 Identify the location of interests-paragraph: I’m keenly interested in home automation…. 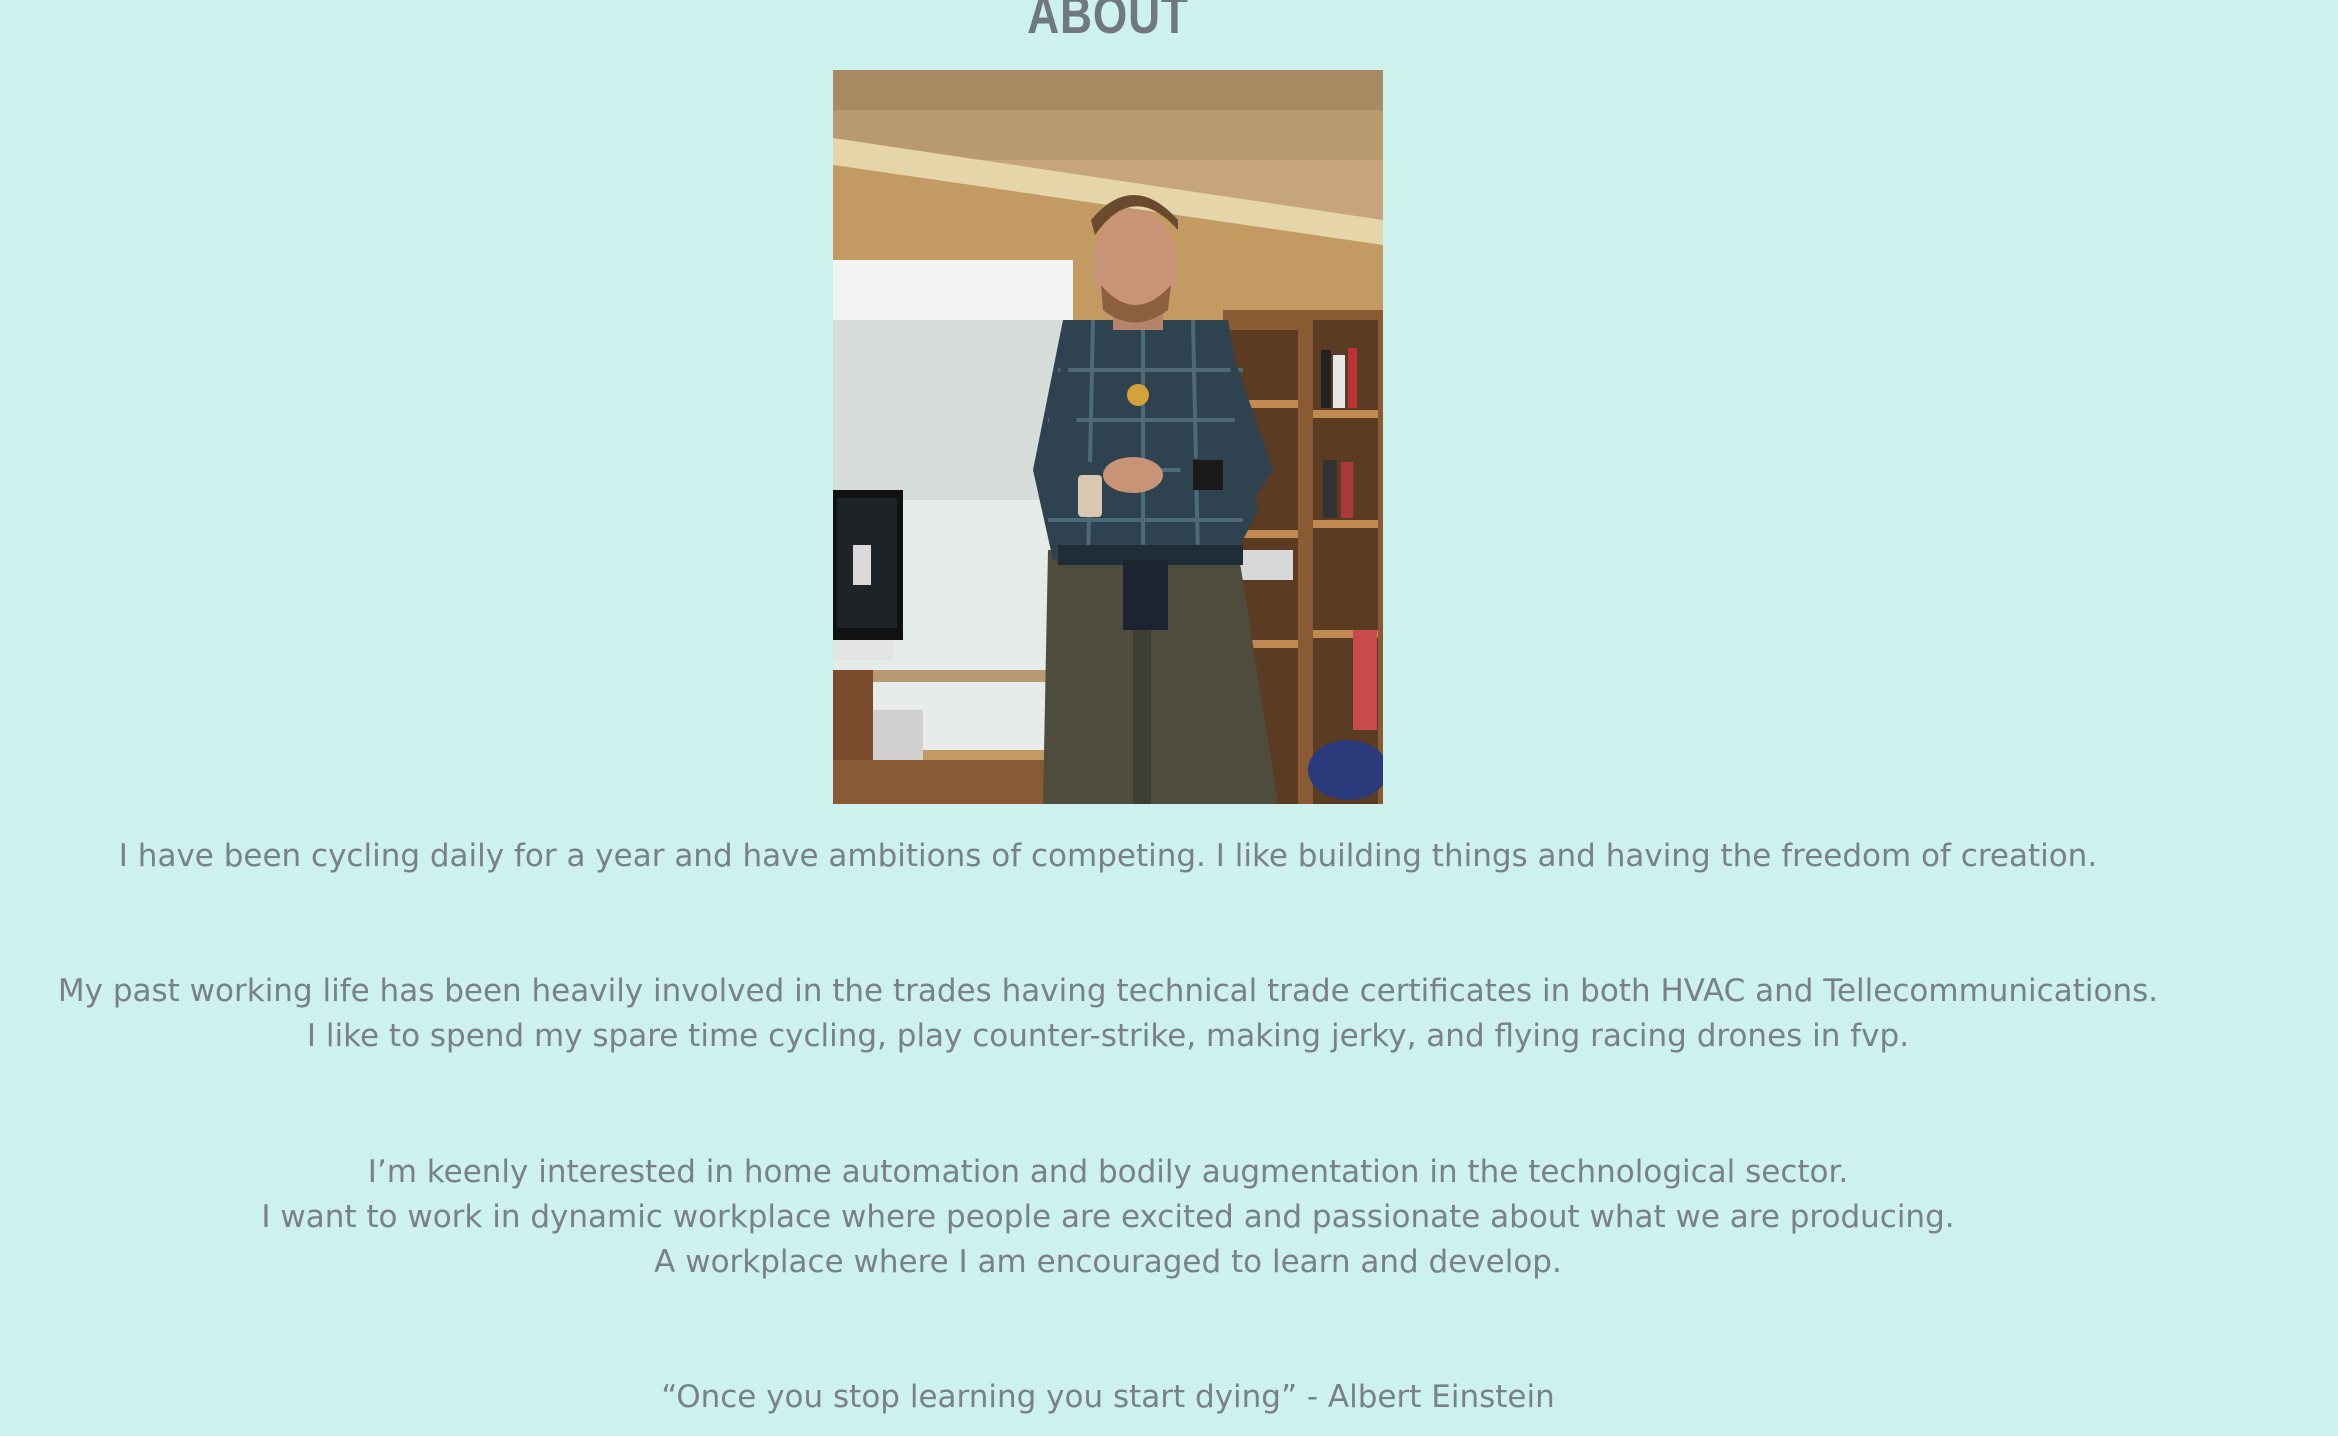
(1108, 1217).